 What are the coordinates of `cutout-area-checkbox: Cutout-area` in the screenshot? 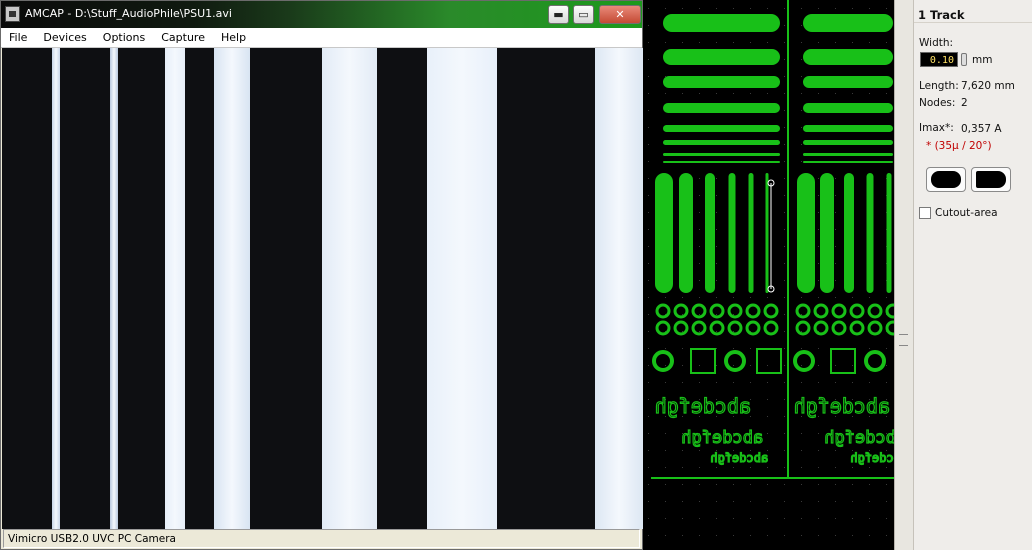 It's located at (958, 213).